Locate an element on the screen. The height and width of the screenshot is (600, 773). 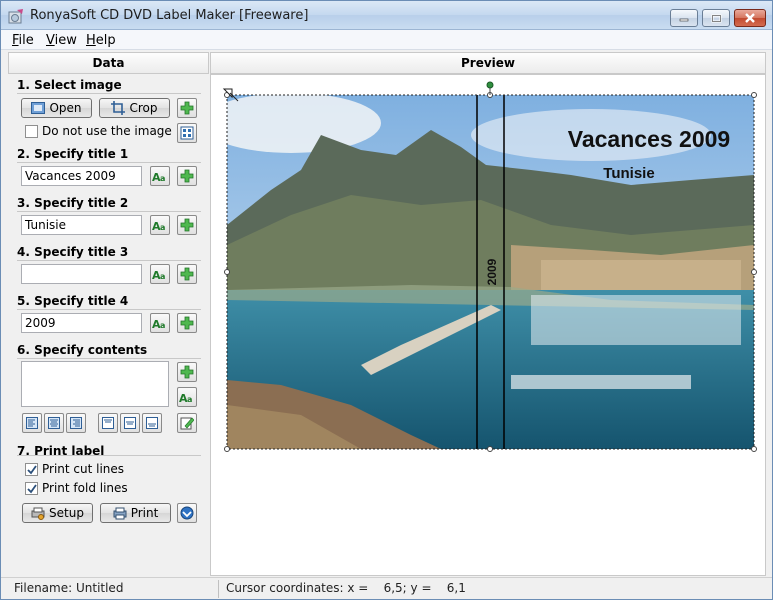
section-title-1: 2. Specify title 1 is located at coordinates (73, 154).